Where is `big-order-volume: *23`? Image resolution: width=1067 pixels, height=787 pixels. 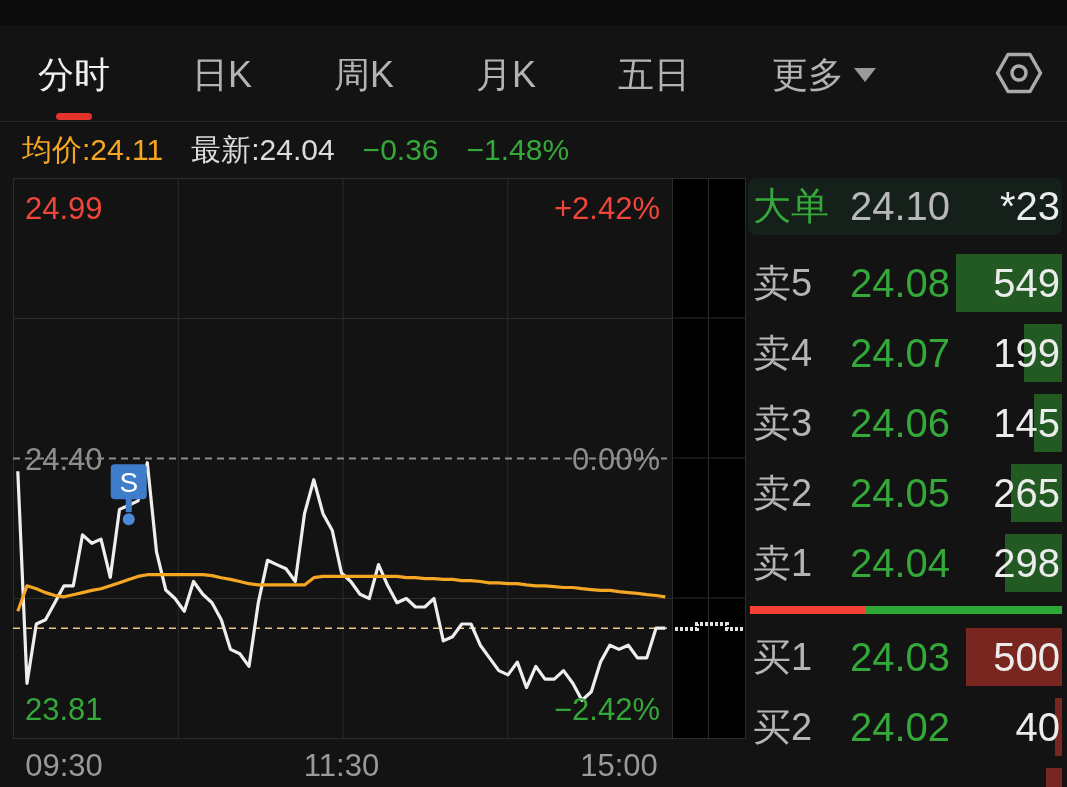 big-order-volume: *23 is located at coordinates (1029, 206).